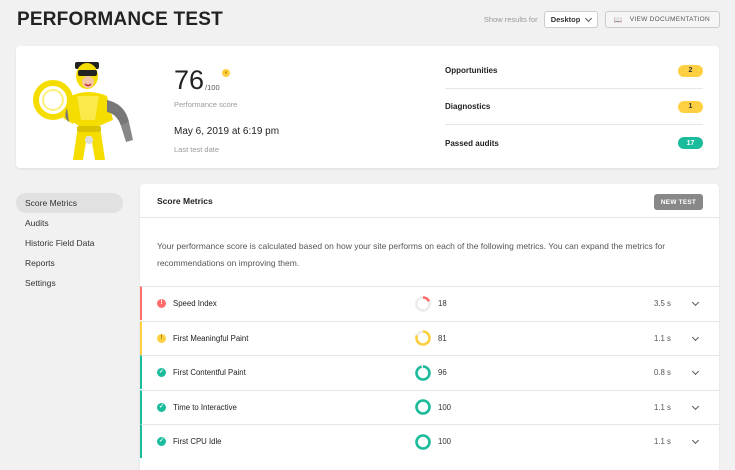 Image resolution: width=735 pixels, height=470 pixels. Describe the element at coordinates (442, 303) in the screenshot. I see `metric-score: 18` at that location.